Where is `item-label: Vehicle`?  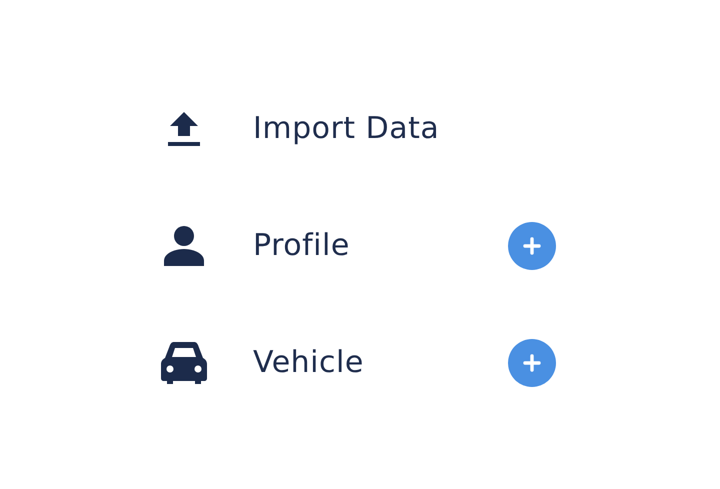
item-label: Vehicle is located at coordinates (309, 362).